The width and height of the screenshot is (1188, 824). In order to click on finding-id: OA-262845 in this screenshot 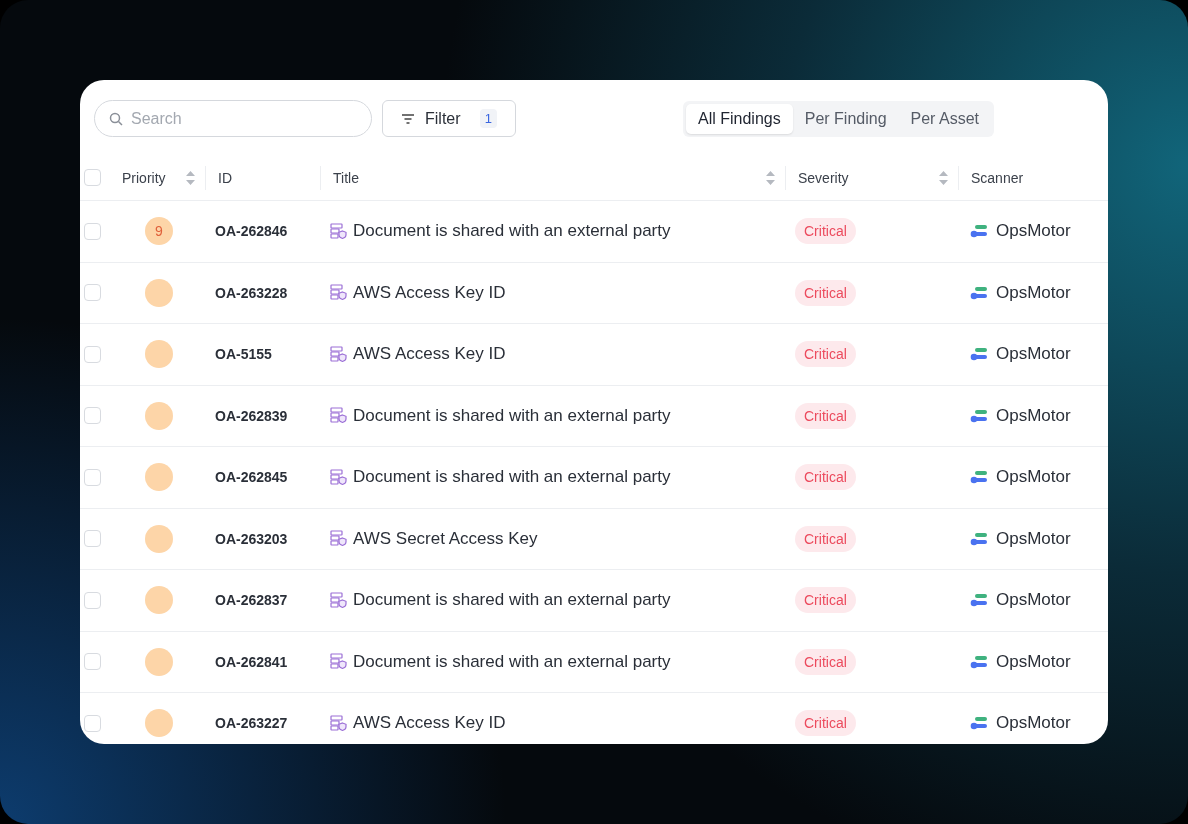, I will do `click(251, 477)`.